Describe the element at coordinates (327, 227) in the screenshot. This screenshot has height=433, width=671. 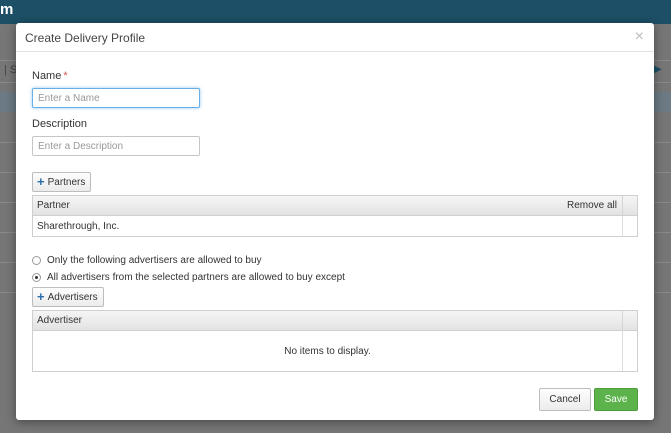
I see `table-row: Sharethrough, Inc.` at that location.